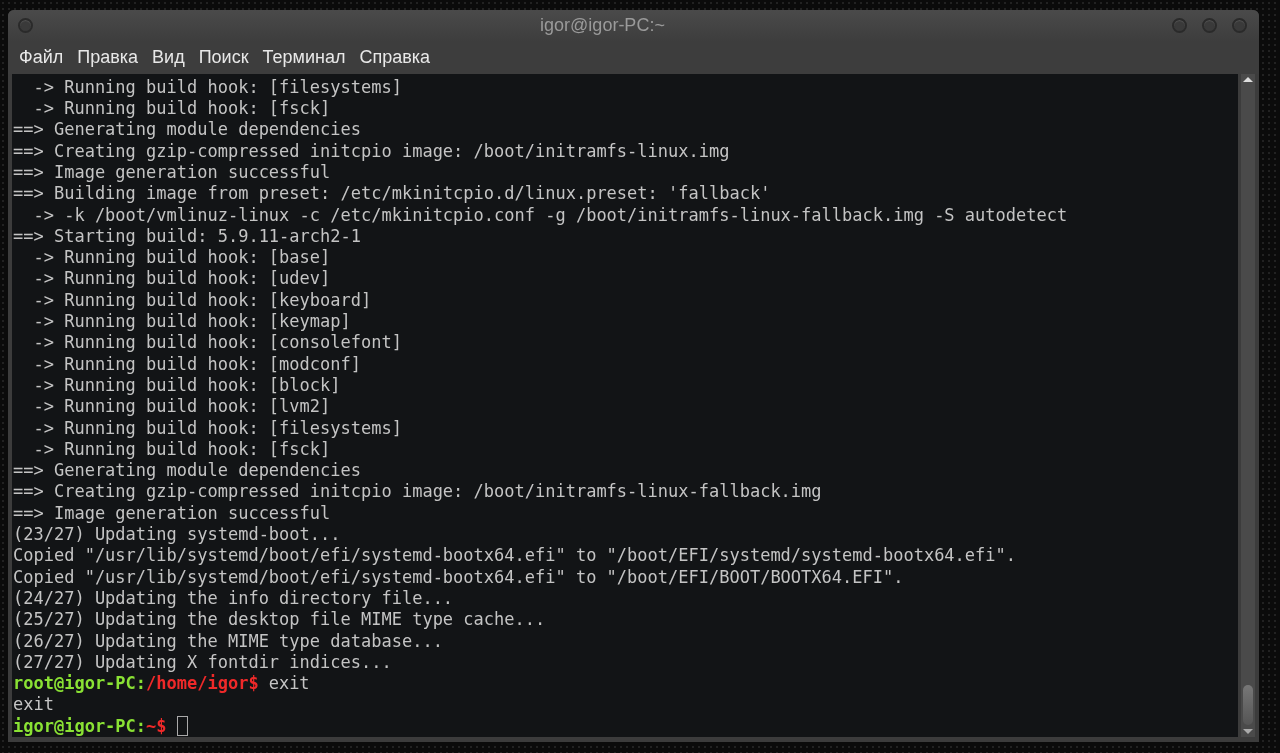  Describe the element at coordinates (458, 576) in the screenshot. I see `output-line: Copied "/usr/lib/systemd/boot/efi/systemd-bootx64.efi" to "/boot/EFI/BOOT/BOOTX64.EFI".` at that location.